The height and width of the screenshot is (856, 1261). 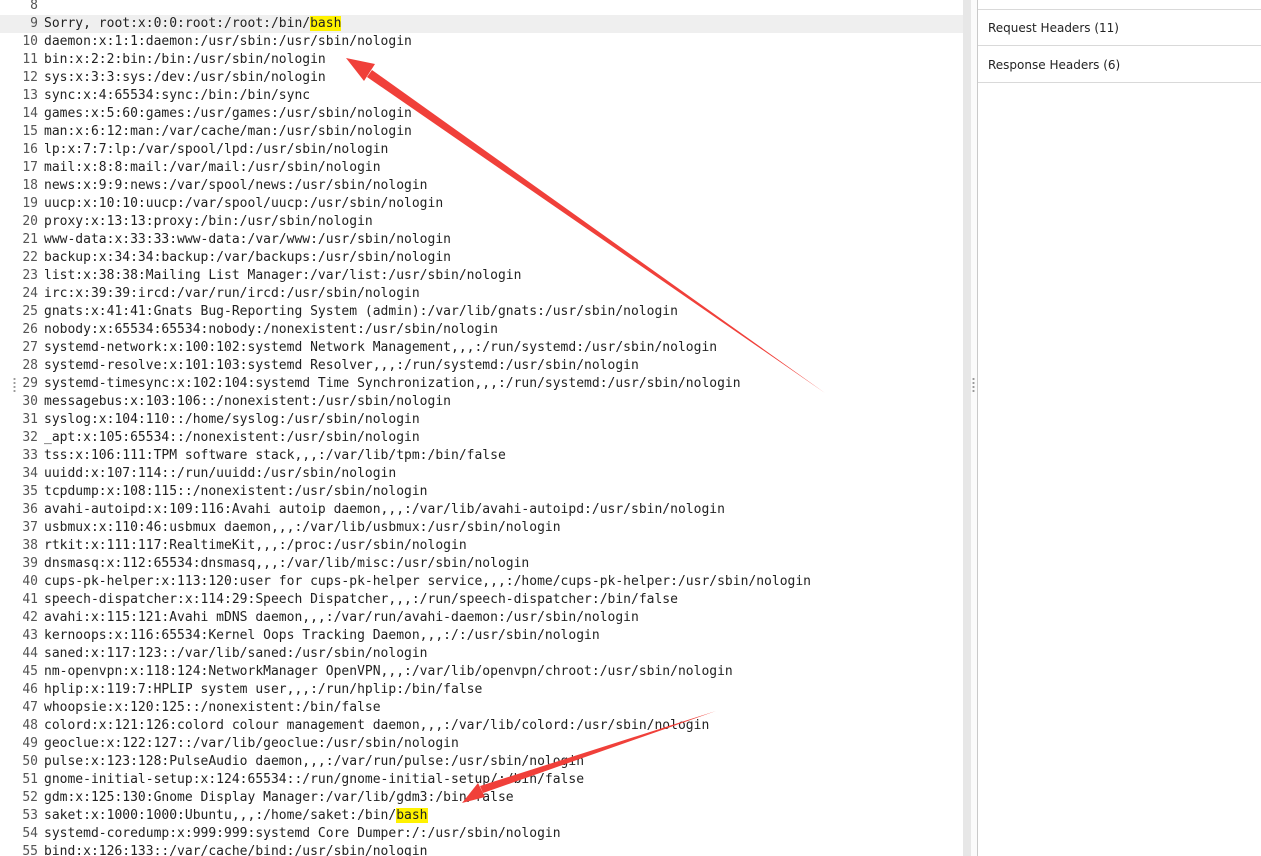 I want to click on inspector-top-item, so click(x=1119, y=5).